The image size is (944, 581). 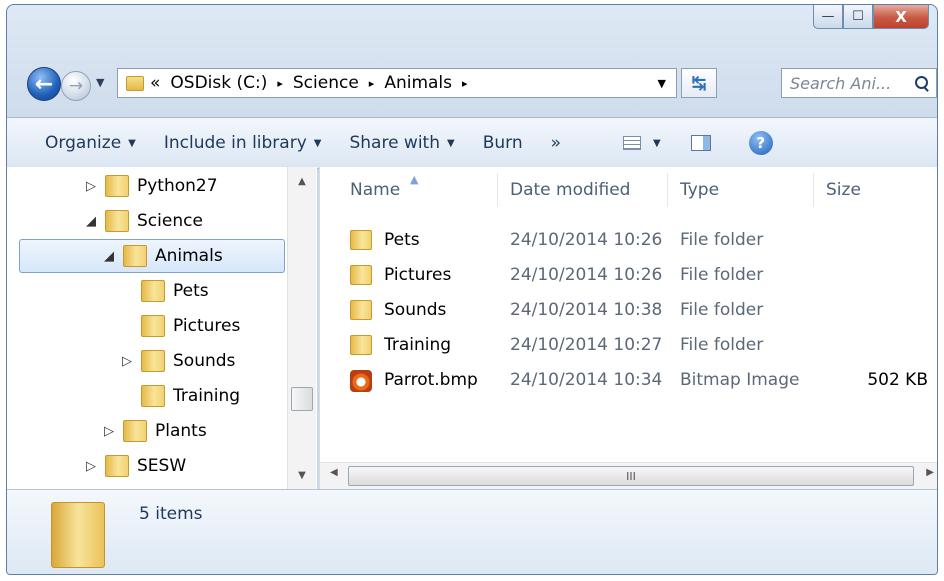 What do you see at coordinates (415, 310) in the screenshot?
I see `file-name: Sounds` at bounding box center [415, 310].